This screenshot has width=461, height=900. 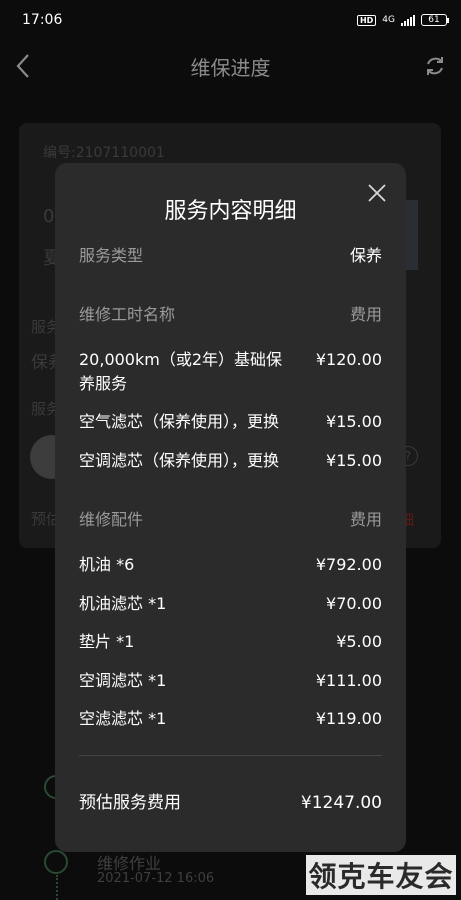 I want to click on back-icon, so click(x=24, y=66).